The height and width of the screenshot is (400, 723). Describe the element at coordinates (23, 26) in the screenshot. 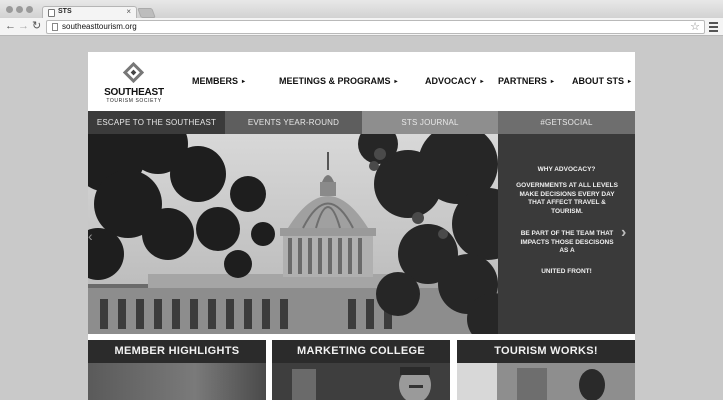

I see `forward-arrow-icon: →` at that location.